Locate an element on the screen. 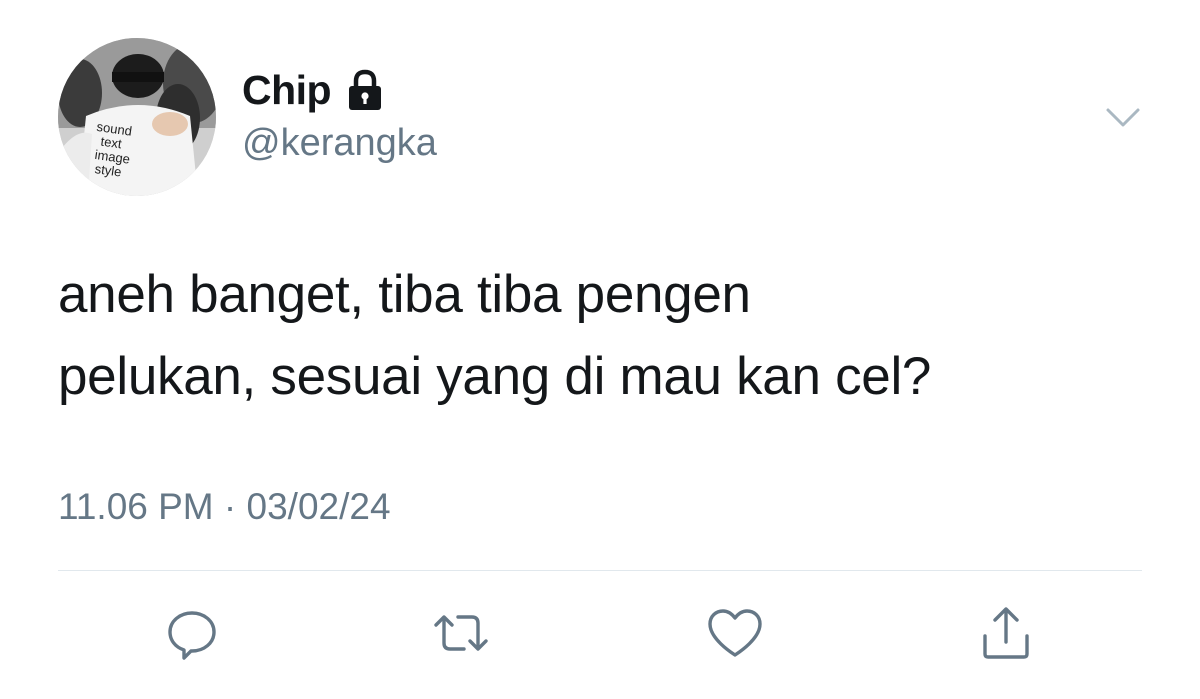 The height and width of the screenshot is (699, 1200). tweet-text-line: pelukan, sesuai yang di mau kan cel? is located at coordinates (495, 376).